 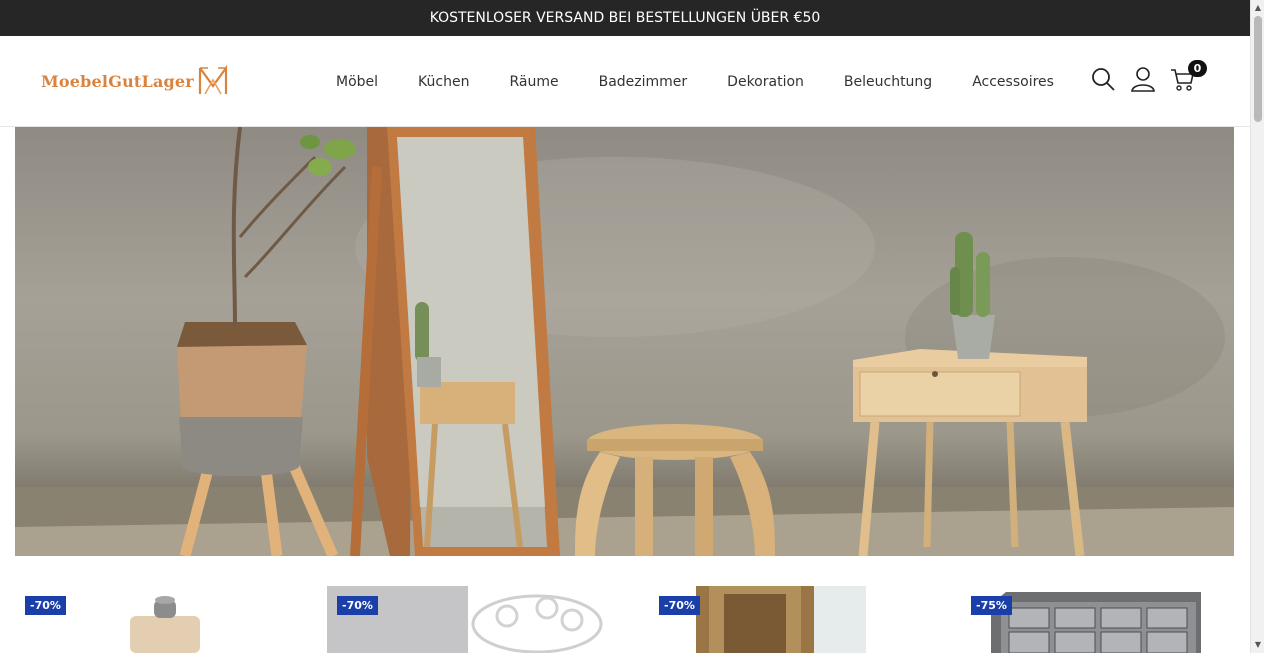 I want to click on header-actions: 0, so click(x=1148, y=76).